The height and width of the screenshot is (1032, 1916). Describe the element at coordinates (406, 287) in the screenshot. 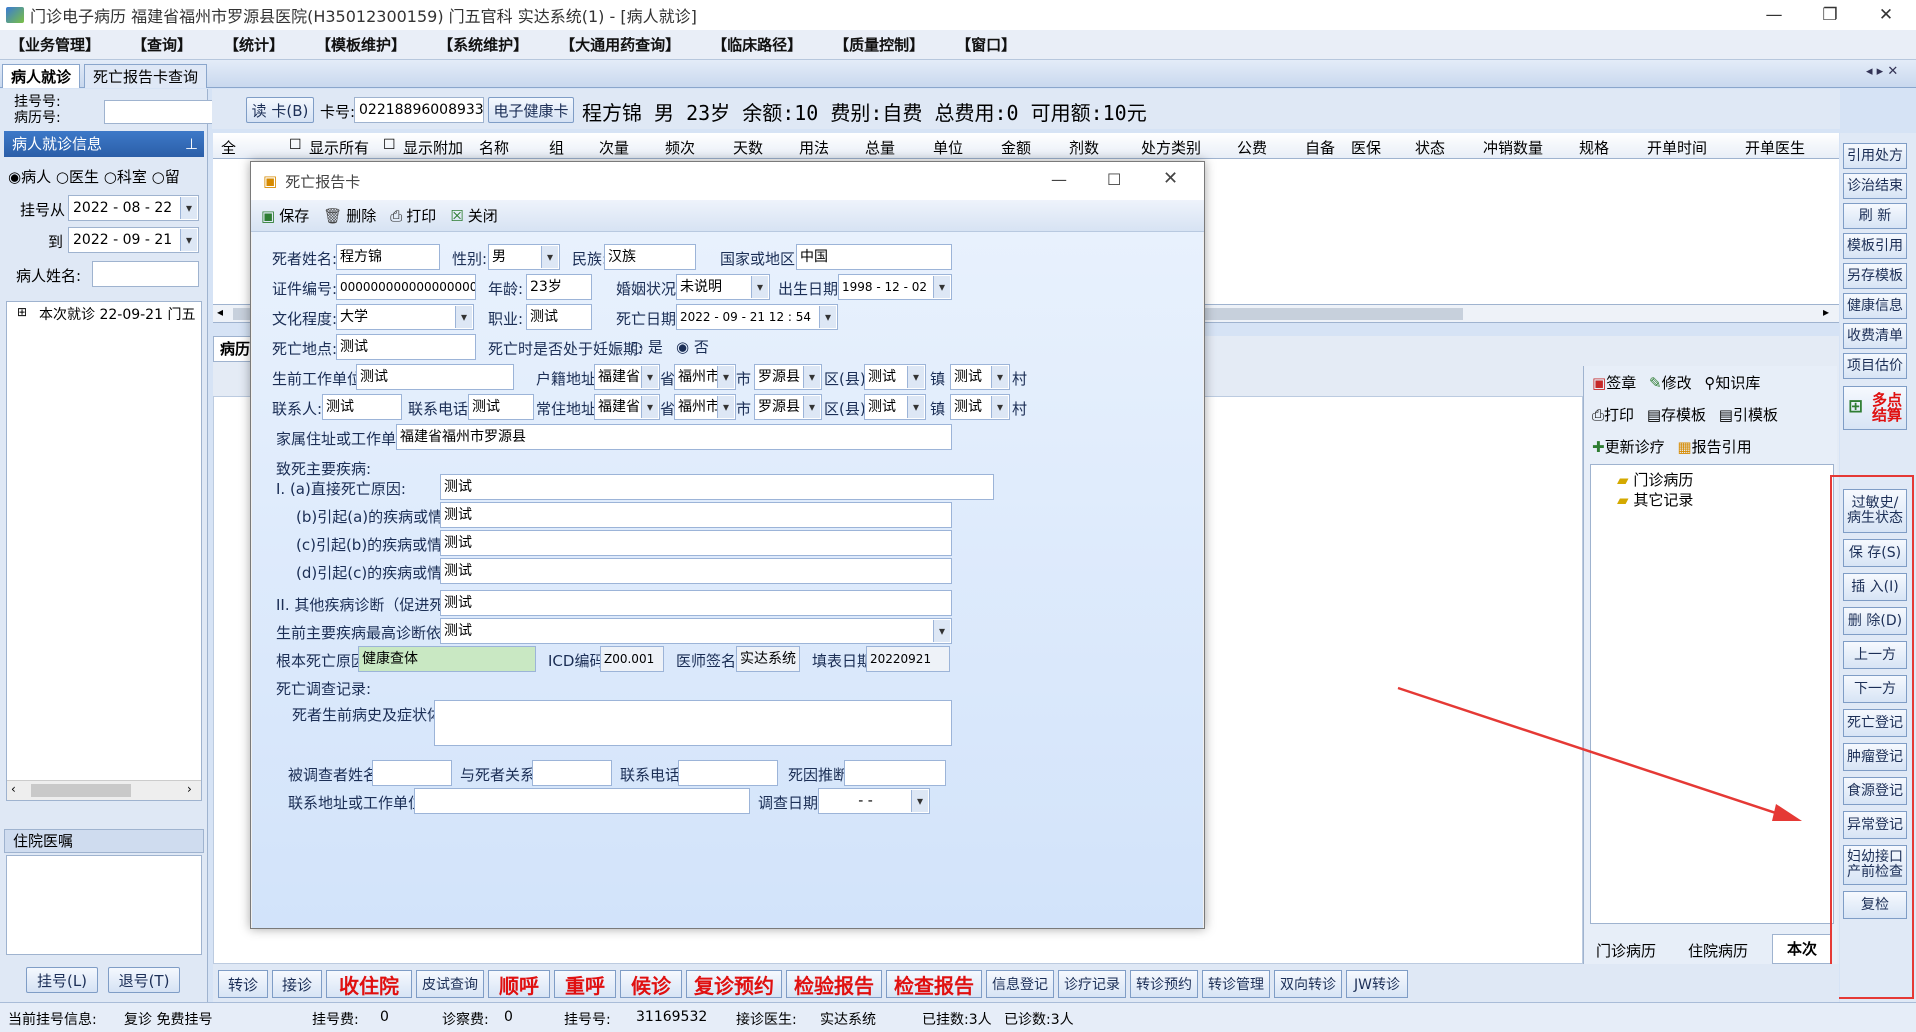

I see `id-input: 000000000000000000` at that location.